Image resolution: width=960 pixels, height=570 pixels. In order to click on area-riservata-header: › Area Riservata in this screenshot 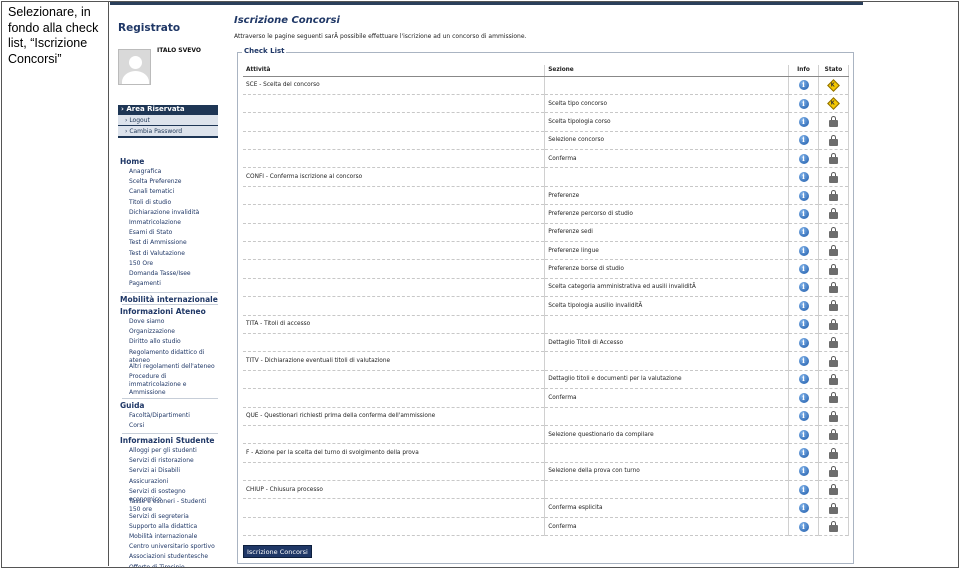, I will do `click(168, 109)`.